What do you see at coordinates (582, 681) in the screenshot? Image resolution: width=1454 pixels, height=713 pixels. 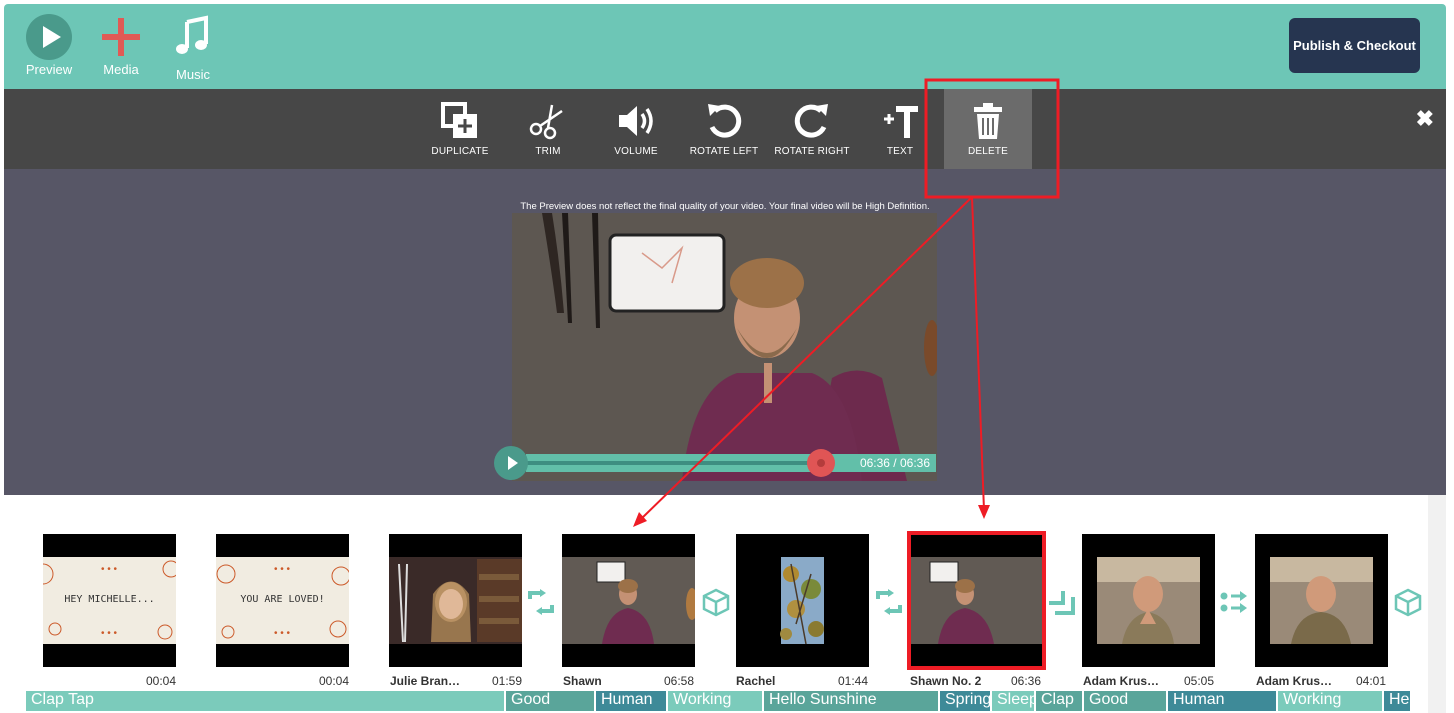 I see `clip-name: Shawn` at bounding box center [582, 681].